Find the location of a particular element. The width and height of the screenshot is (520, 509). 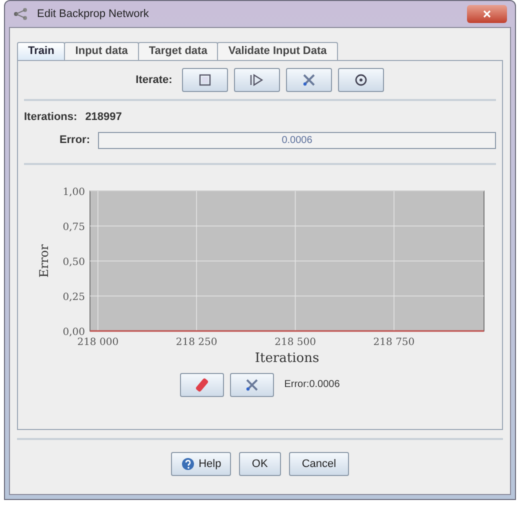

play-button is located at coordinates (257, 80).